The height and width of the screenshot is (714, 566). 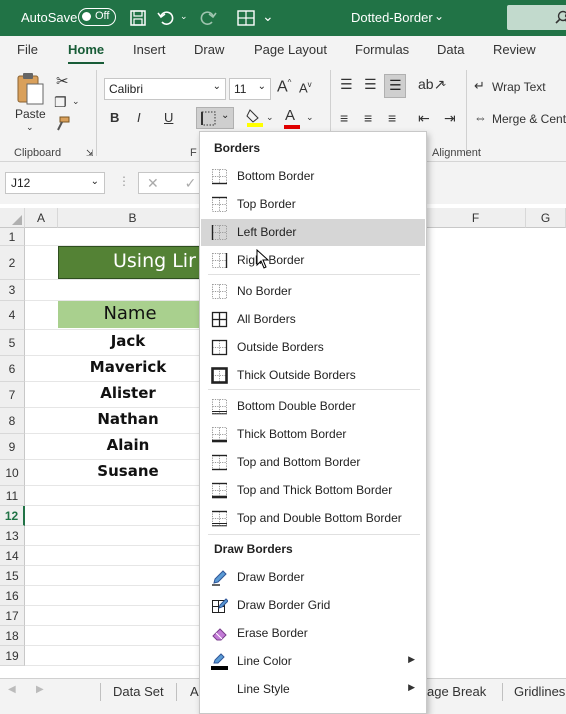 What do you see at coordinates (30, 127) in the screenshot?
I see `paste-dropdown-icon: ⌄` at bounding box center [30, 127].